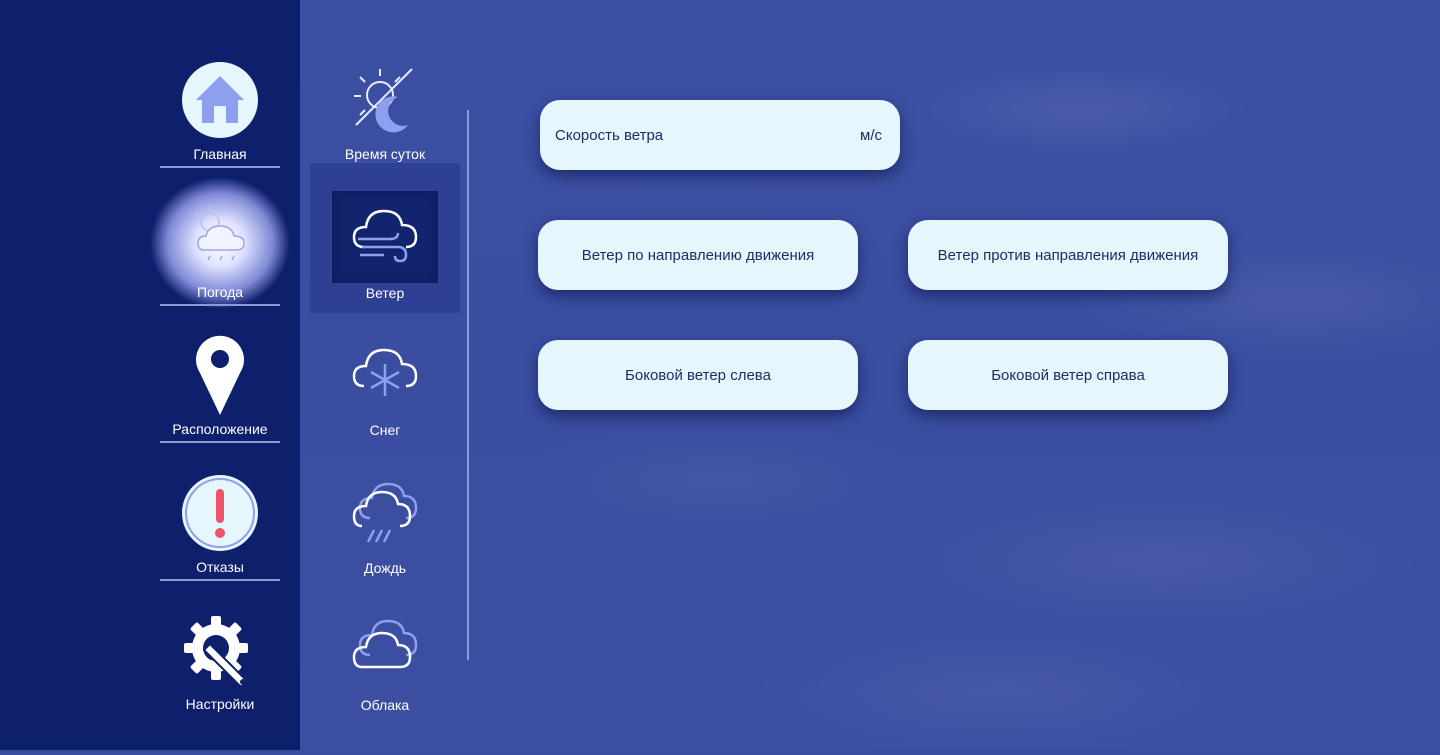  I want to click on sidebar-item-failures: Отказы, so click(220, 537).